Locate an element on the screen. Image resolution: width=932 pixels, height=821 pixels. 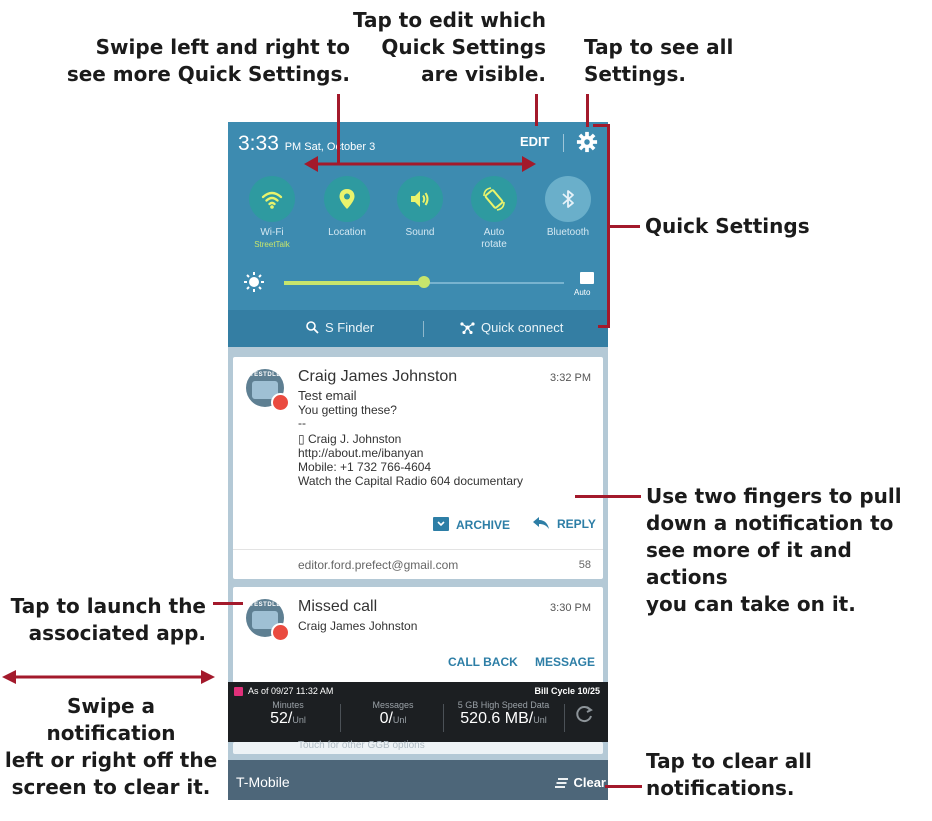
brightness-icon: A is located at coordinates (254, 282).